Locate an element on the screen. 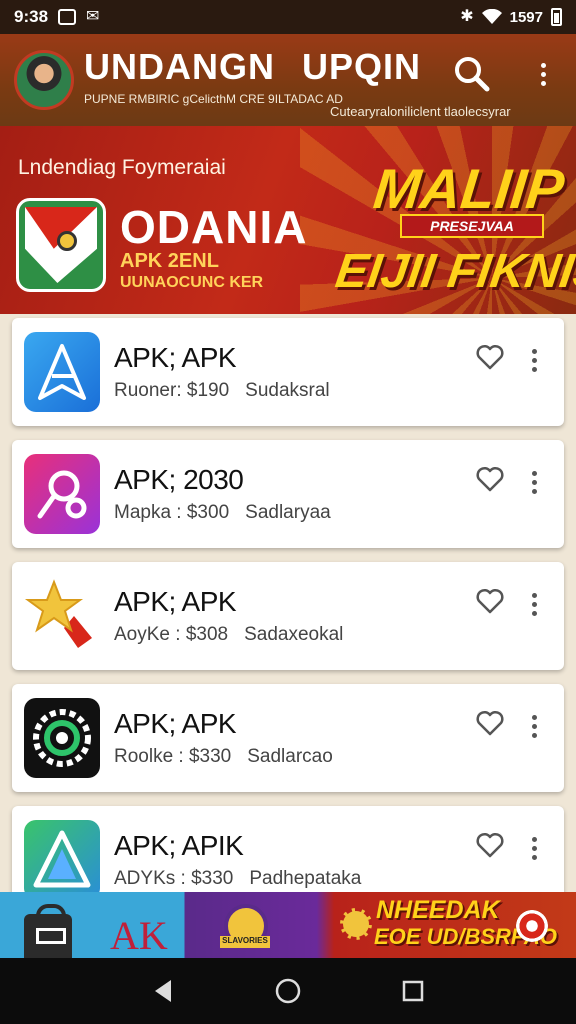  back-icon is located at coordinates (162, 991).